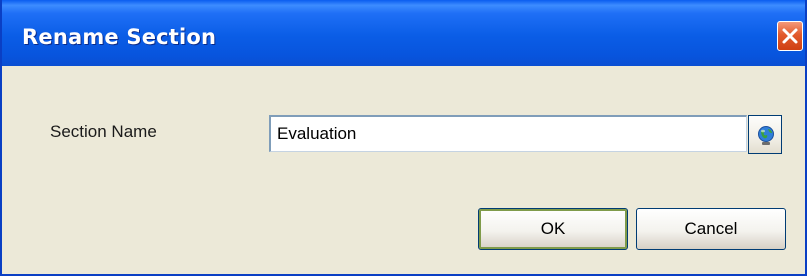  What do you see at coordinates (553, 229) in the screenshot?
I see `ok-button: OK` at bounding box center [553, 229].